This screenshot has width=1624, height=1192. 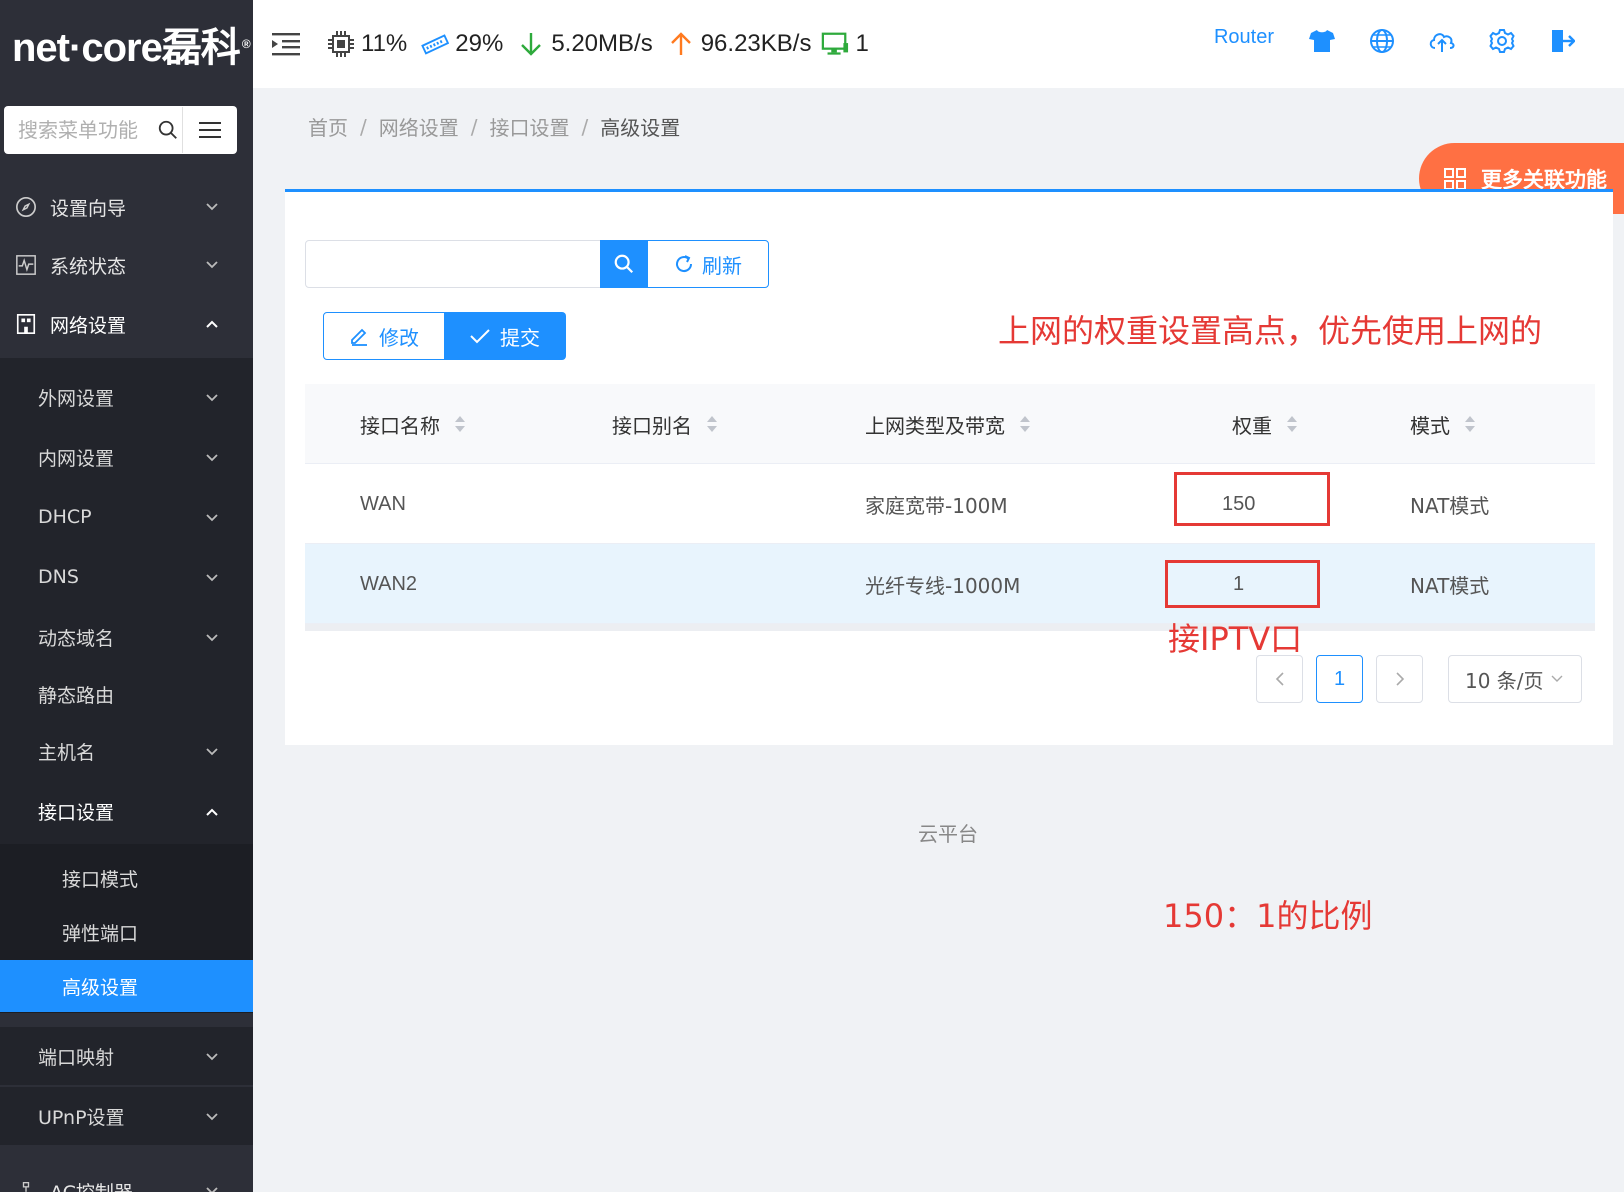 What do you see at coordinates (126, 986) in the screenshot?
I see `sidebar-item-advanced-settings: 高级设置` at bounding box center [126, 986].